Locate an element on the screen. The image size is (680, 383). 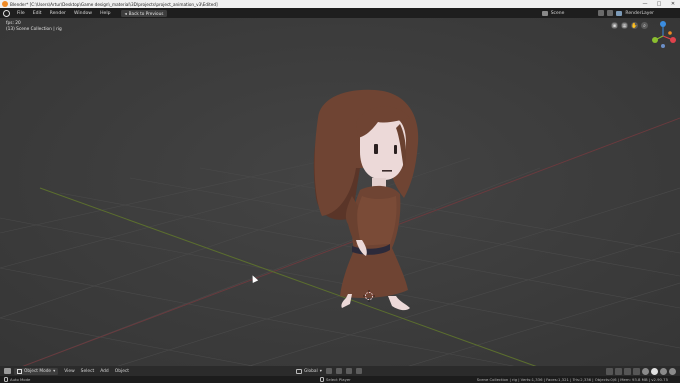
snap-icon is located at coordinates (338, 371).